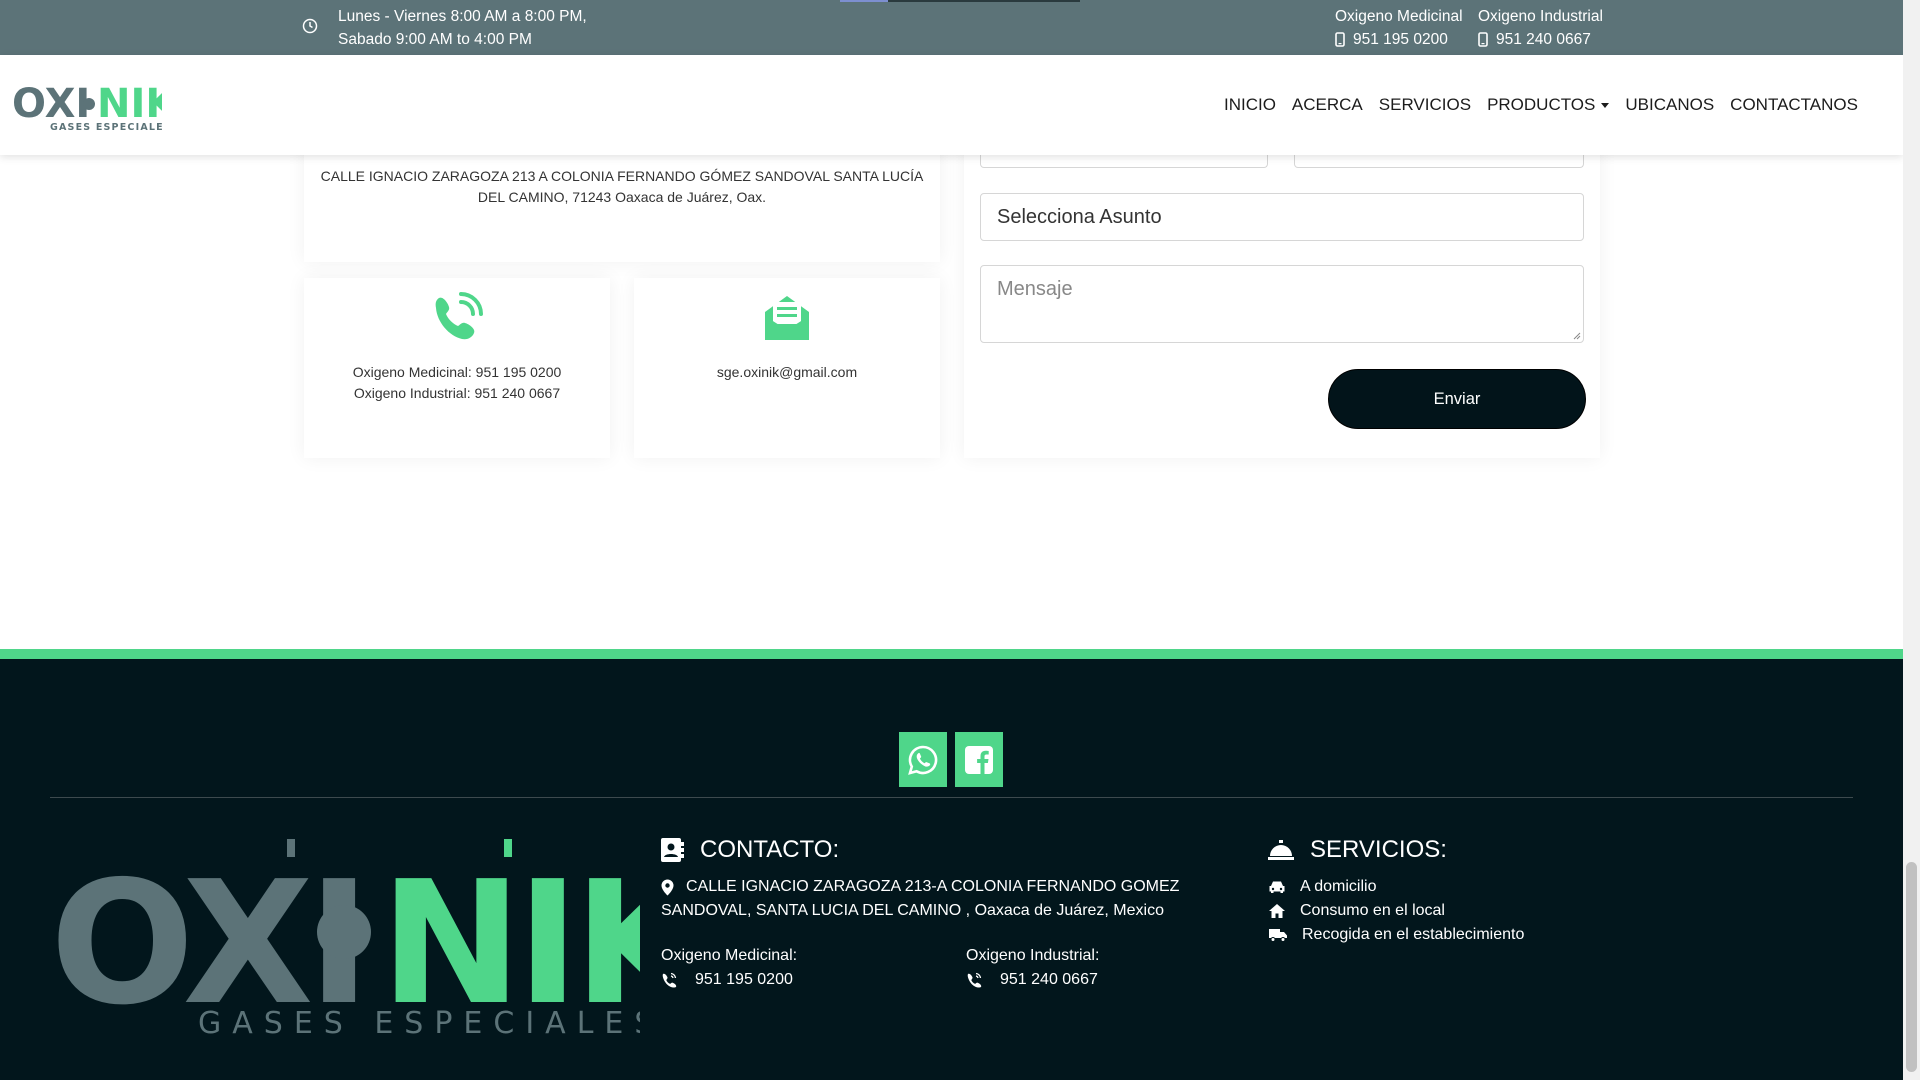  What do you see at coordinates (1669, 105) in the screenshot?
I see `nav-item-ubicanos: UBICANOS` at bounding box center [1669, 105].